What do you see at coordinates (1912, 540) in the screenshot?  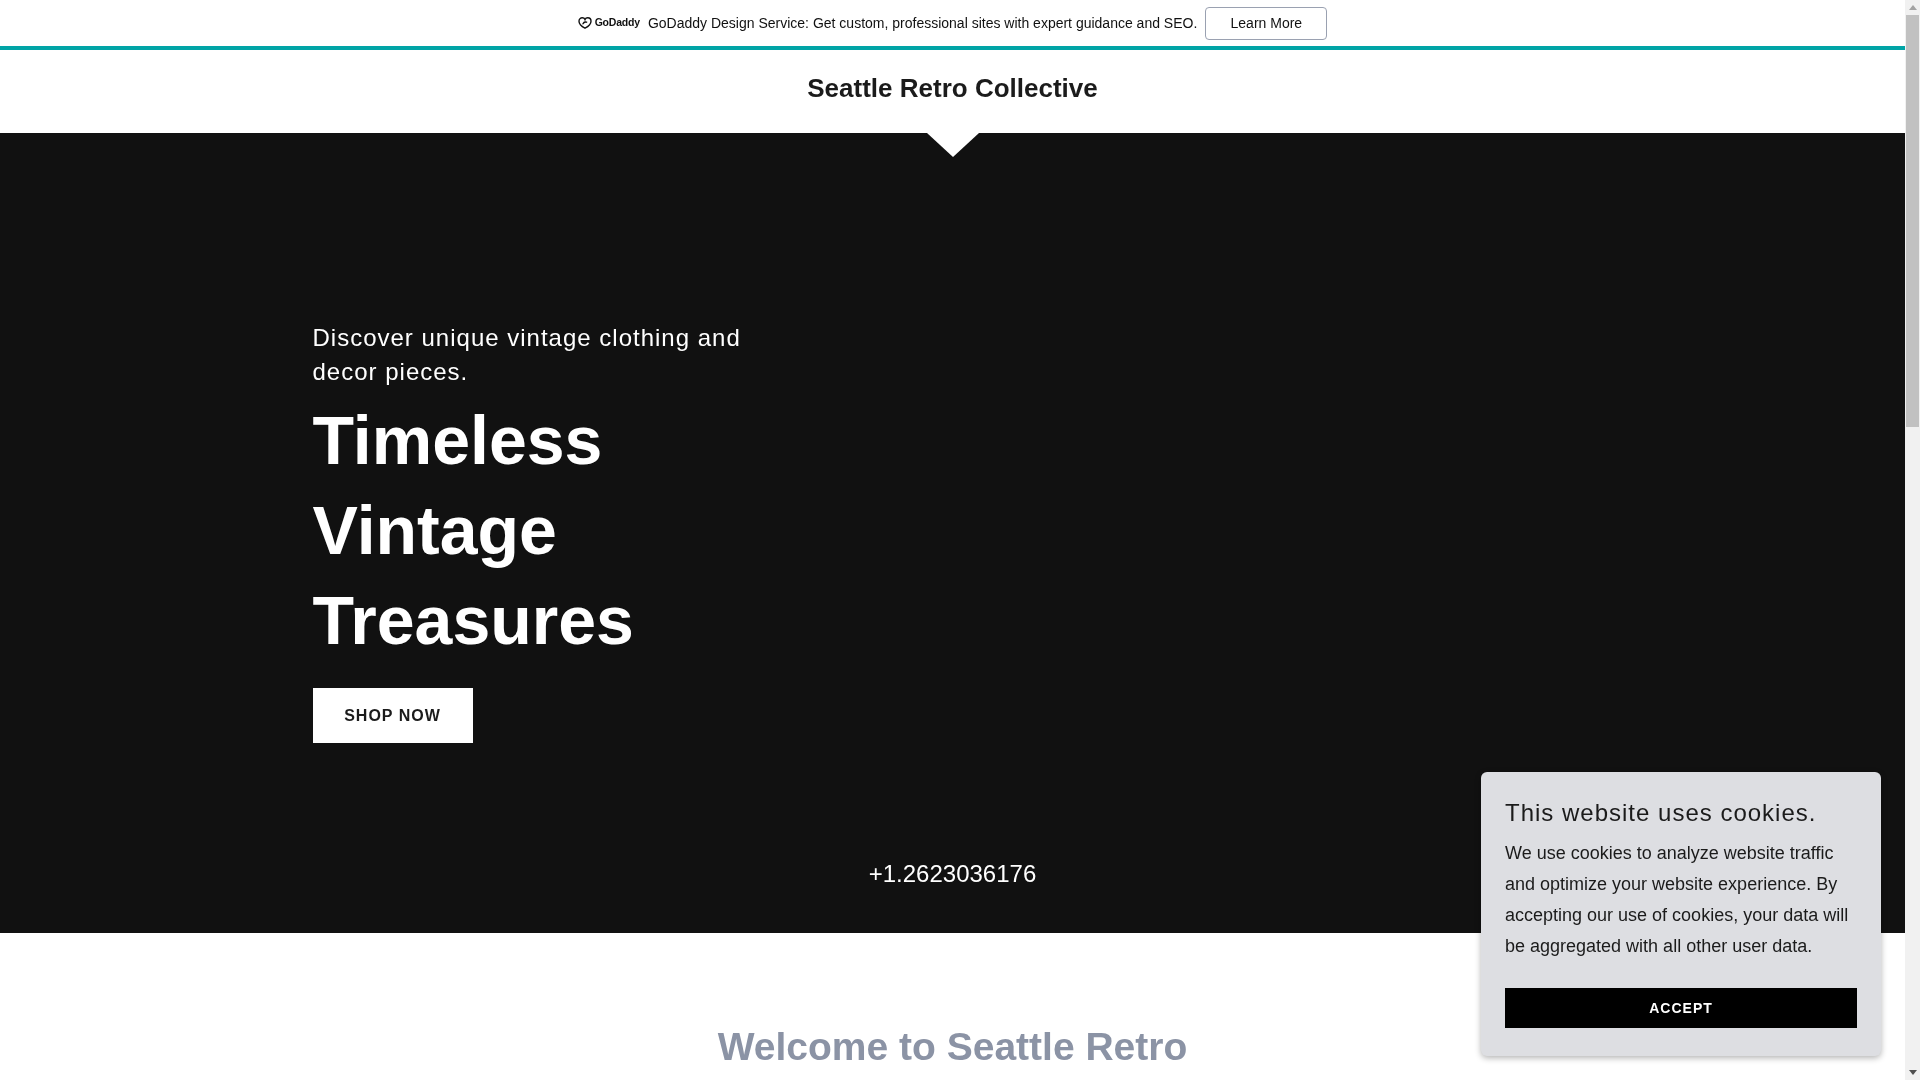 I see `scrollbar` at bounding box center [1912, 540].